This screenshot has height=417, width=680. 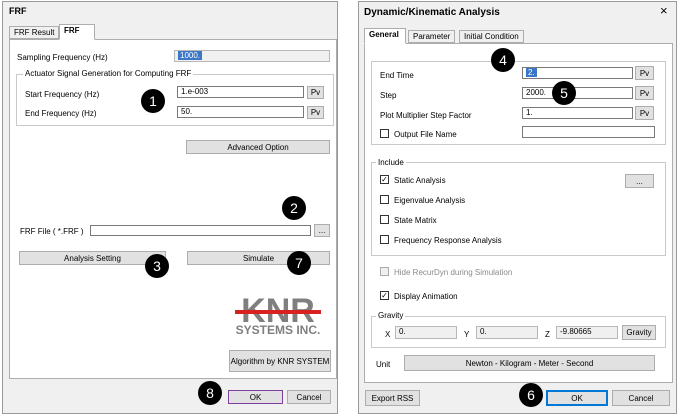 I want to click on gravity-x-field: 0., so click(x=426, y=332).